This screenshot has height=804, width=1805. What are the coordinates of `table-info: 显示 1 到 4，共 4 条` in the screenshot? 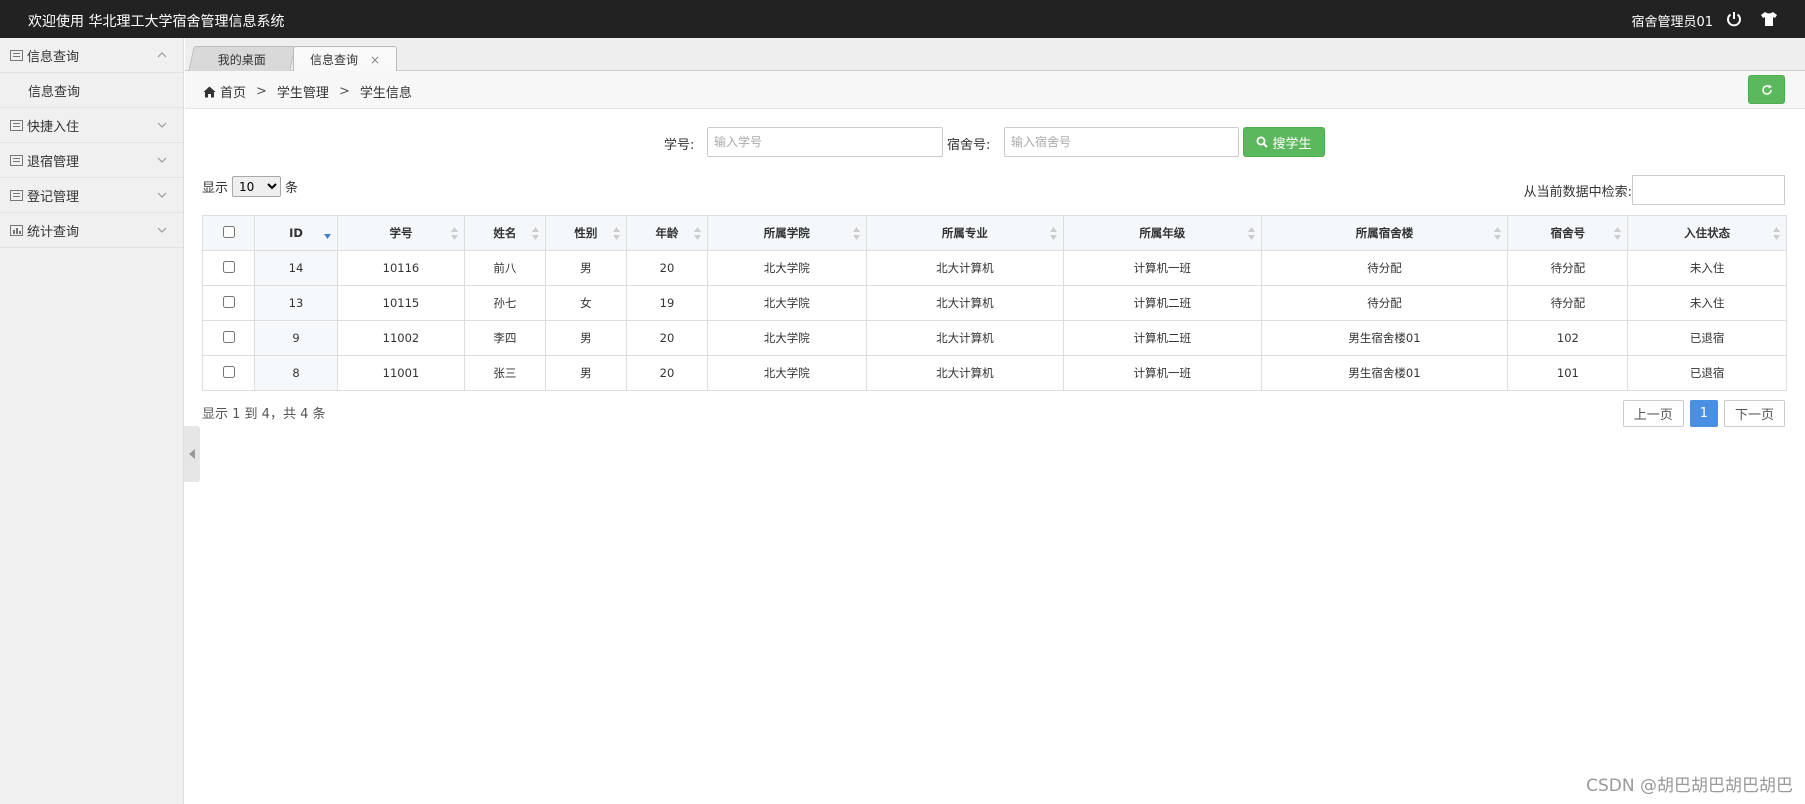 It's located at (264, 414).